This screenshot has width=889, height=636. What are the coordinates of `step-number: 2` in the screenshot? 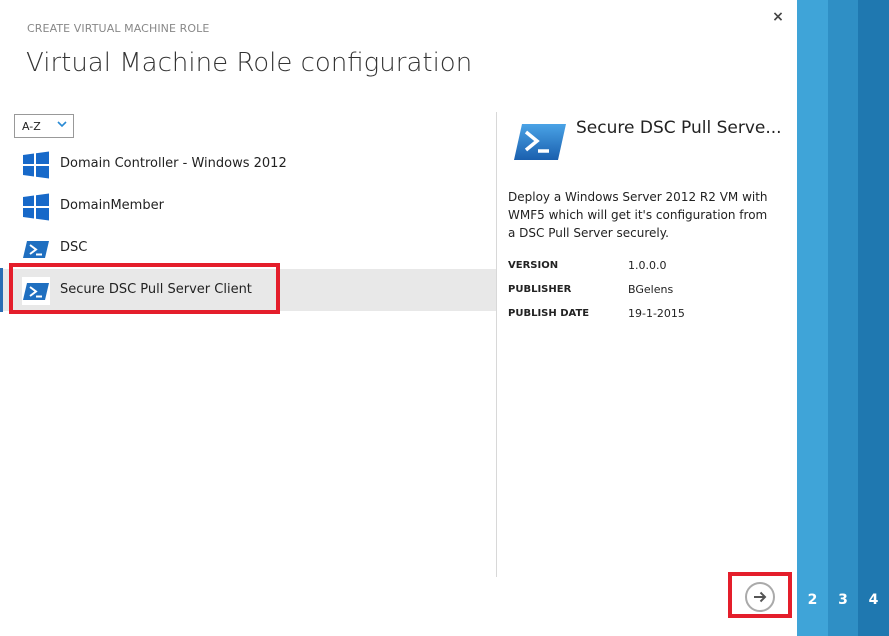 It's located at (812, 600).